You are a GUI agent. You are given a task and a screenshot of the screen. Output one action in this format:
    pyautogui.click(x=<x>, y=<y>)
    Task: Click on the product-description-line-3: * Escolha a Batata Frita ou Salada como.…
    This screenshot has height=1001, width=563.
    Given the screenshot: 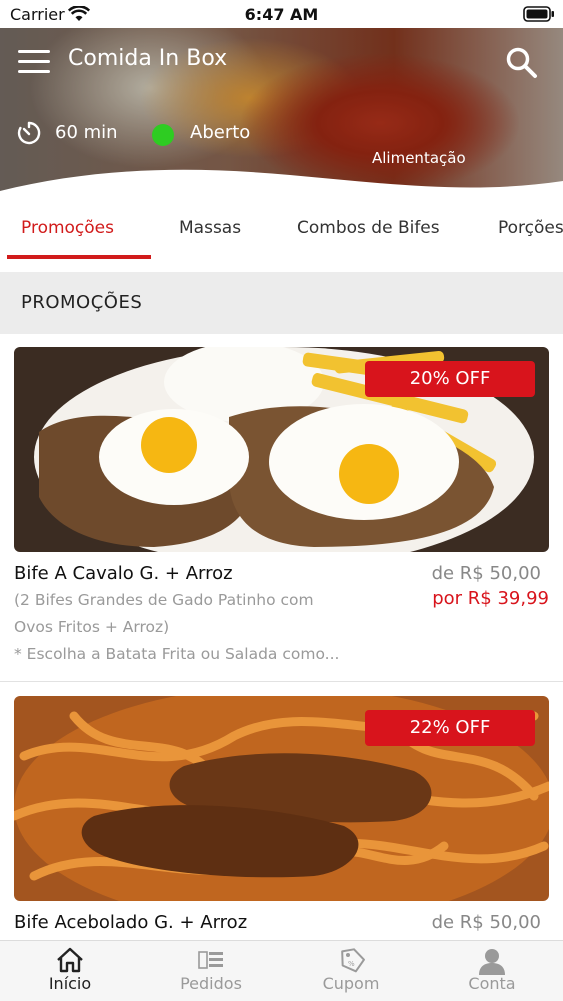 What is the action you would take?
    pyautogui.click(x=177, y=654)
    